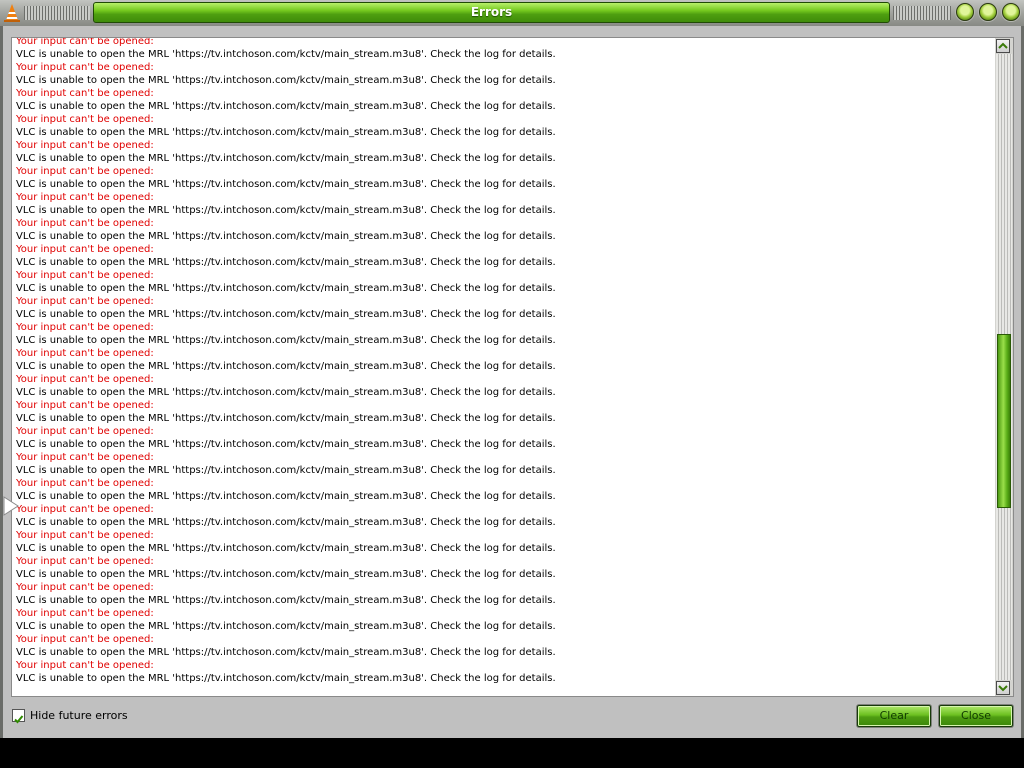 The height and width of the screenshot is (768, 1024). What do you see at coordinates (1011, 12) in the screenshot?
I see `close-icon` at bounding box center [1011, 12].